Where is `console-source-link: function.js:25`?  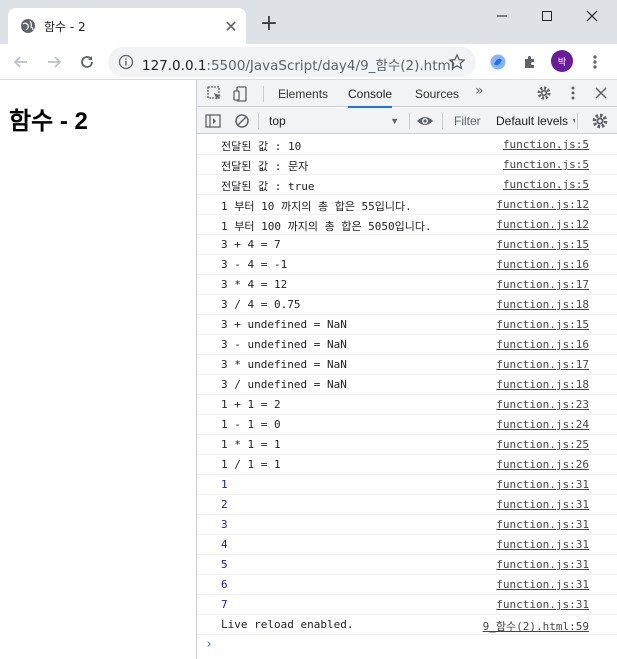 console-source-link: function.js:25 is located at coordinates (542, 444).